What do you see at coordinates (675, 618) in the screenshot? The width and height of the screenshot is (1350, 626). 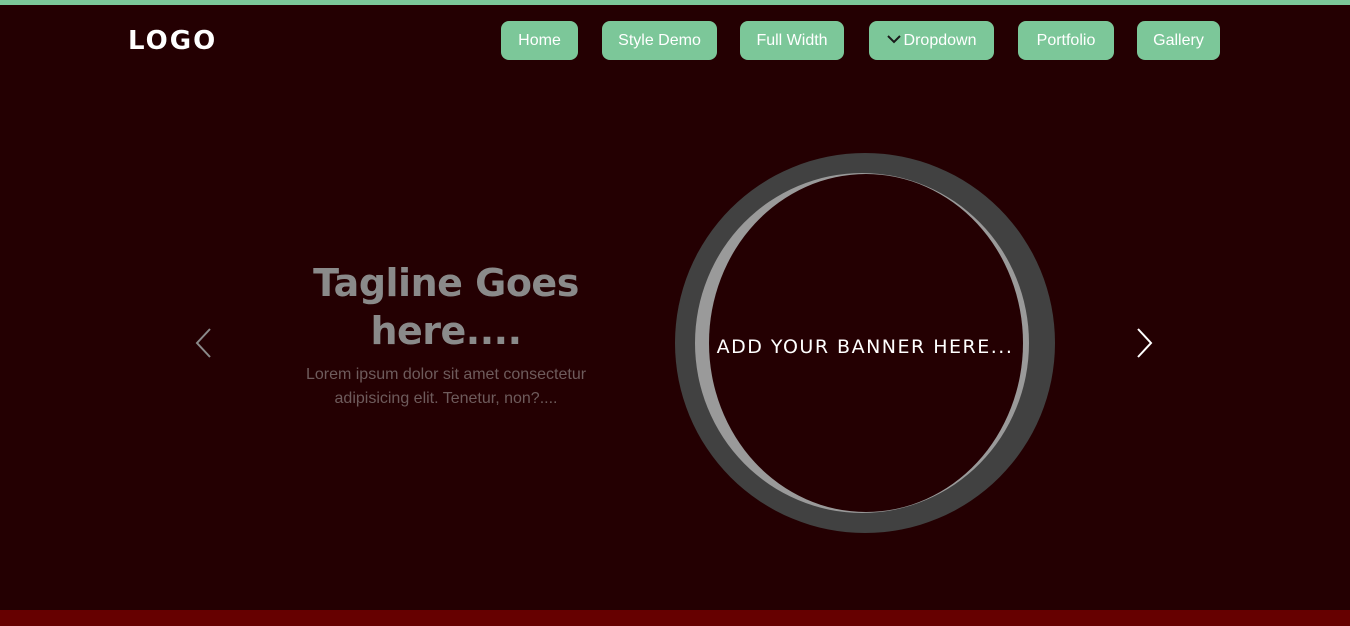 I see `bottom-accent-strip` at bounding box center [675, 618].